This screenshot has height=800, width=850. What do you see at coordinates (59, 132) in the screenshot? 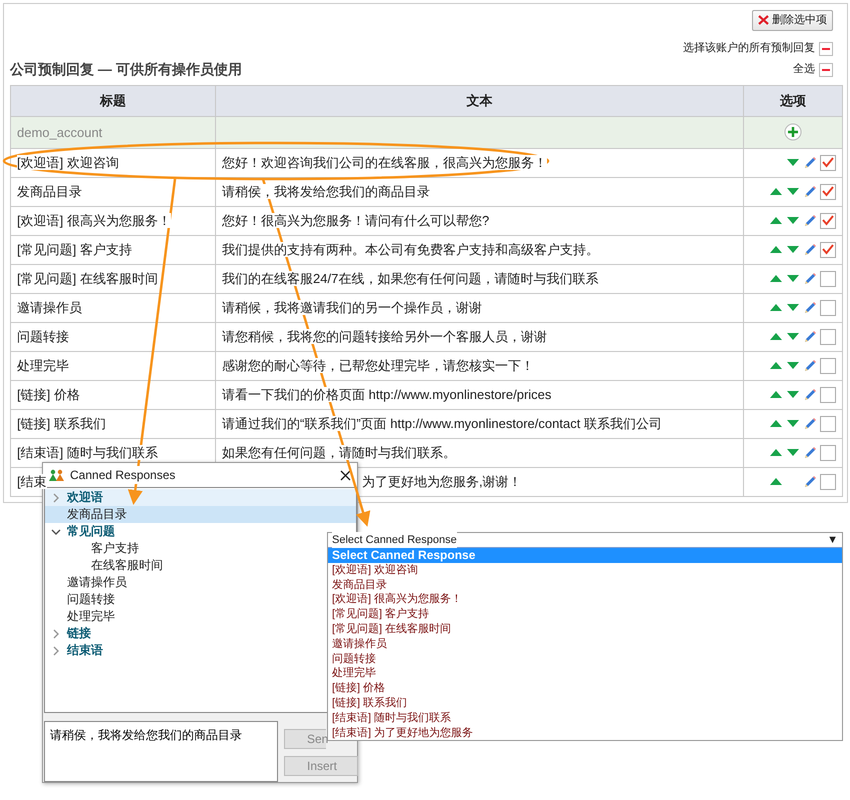
I see `account-name: demo_account` at bounding box center [59, 132].